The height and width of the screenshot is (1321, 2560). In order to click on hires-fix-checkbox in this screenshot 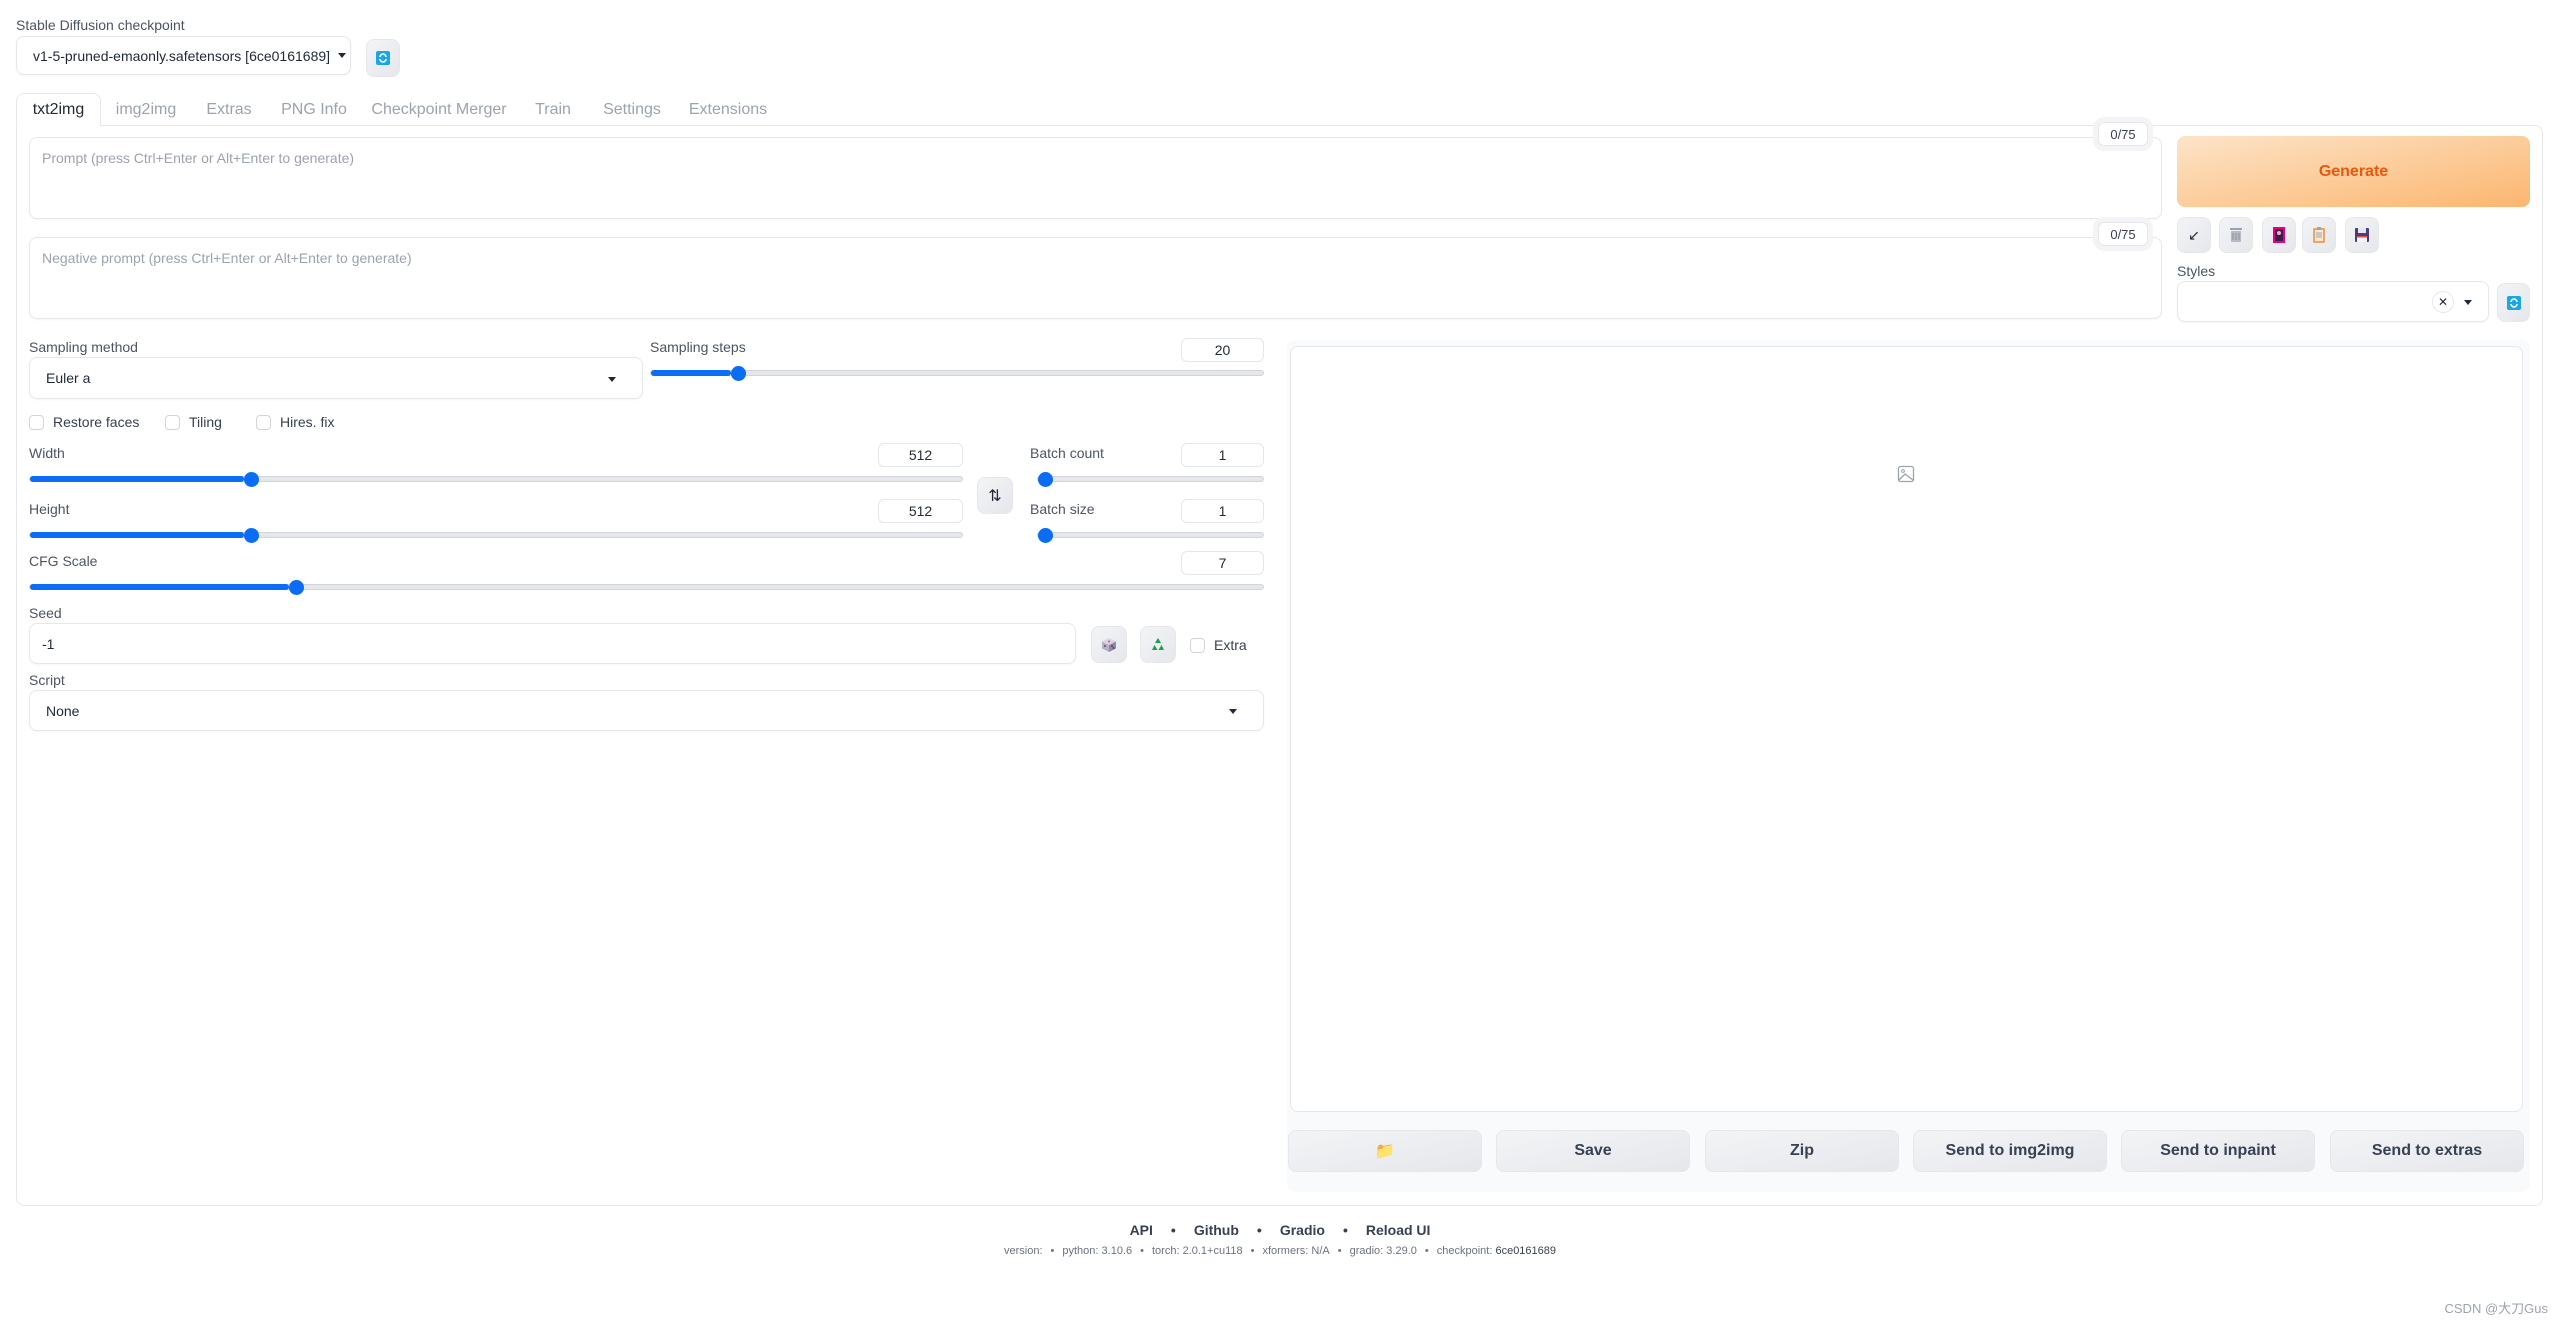, I will do `click(263, 422)`.